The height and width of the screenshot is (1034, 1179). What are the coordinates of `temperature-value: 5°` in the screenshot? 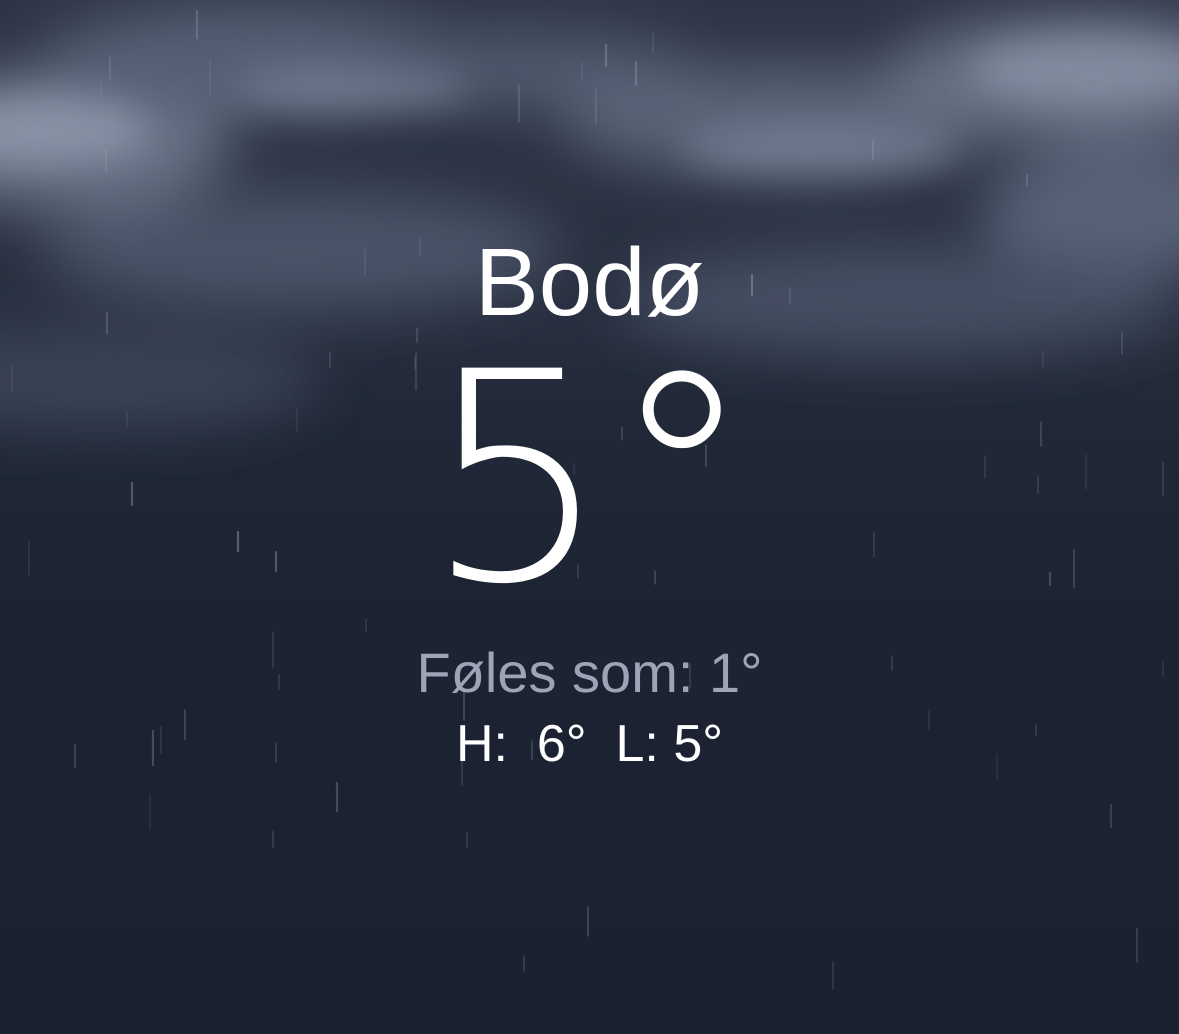 It's located at (589, 479).